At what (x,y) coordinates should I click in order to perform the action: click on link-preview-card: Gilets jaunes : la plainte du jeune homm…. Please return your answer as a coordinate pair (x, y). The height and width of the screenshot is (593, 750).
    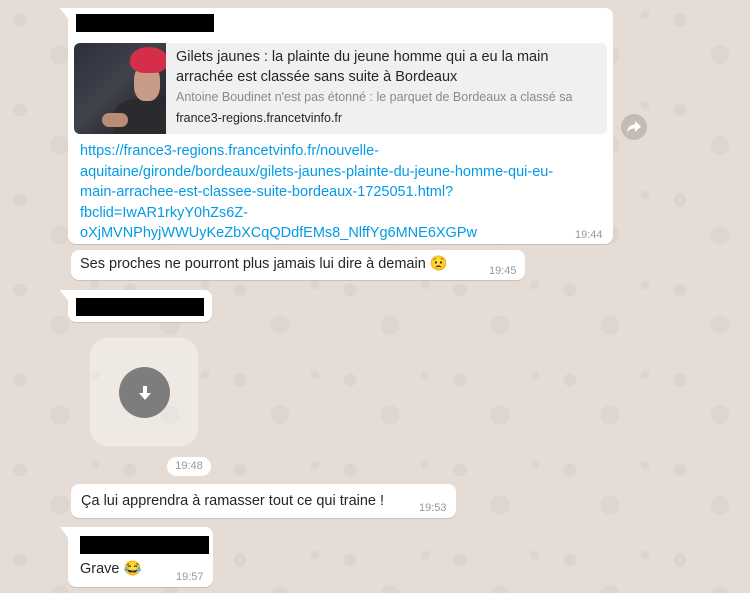
    Looking at the image, I should click on (340, 88).